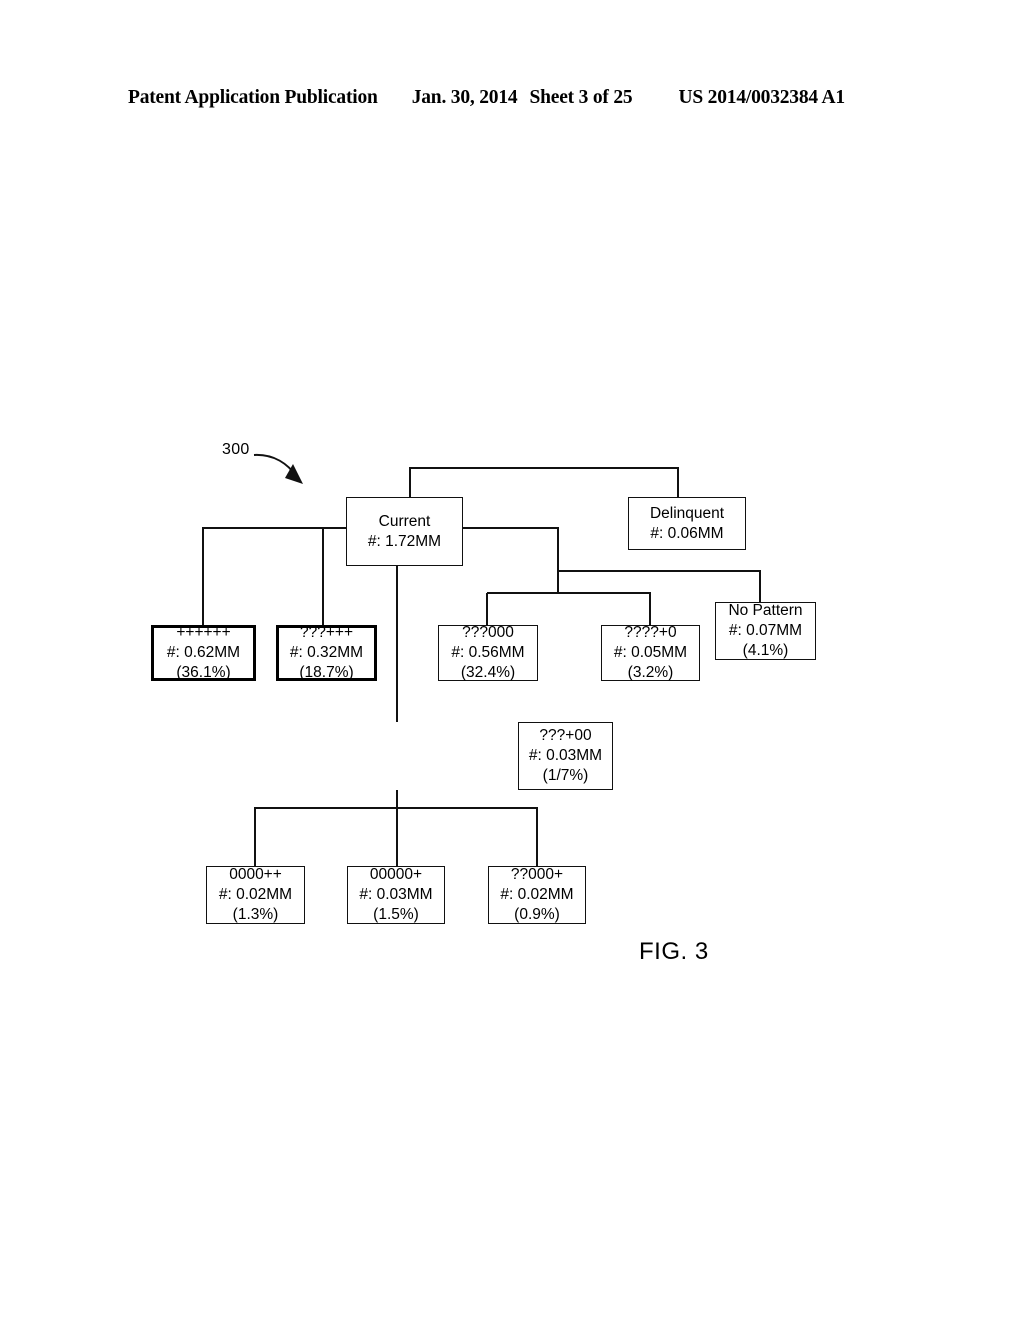  I want to click on reference-arrow-icon, so click(278, 468).